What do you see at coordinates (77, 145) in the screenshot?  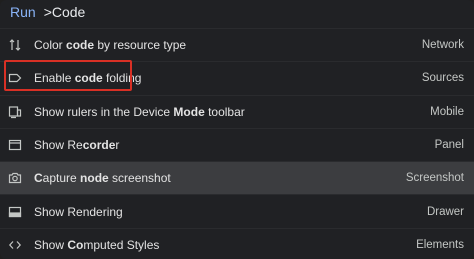 I see `command-title: Show Recorder` at bounding box center [77, 145].